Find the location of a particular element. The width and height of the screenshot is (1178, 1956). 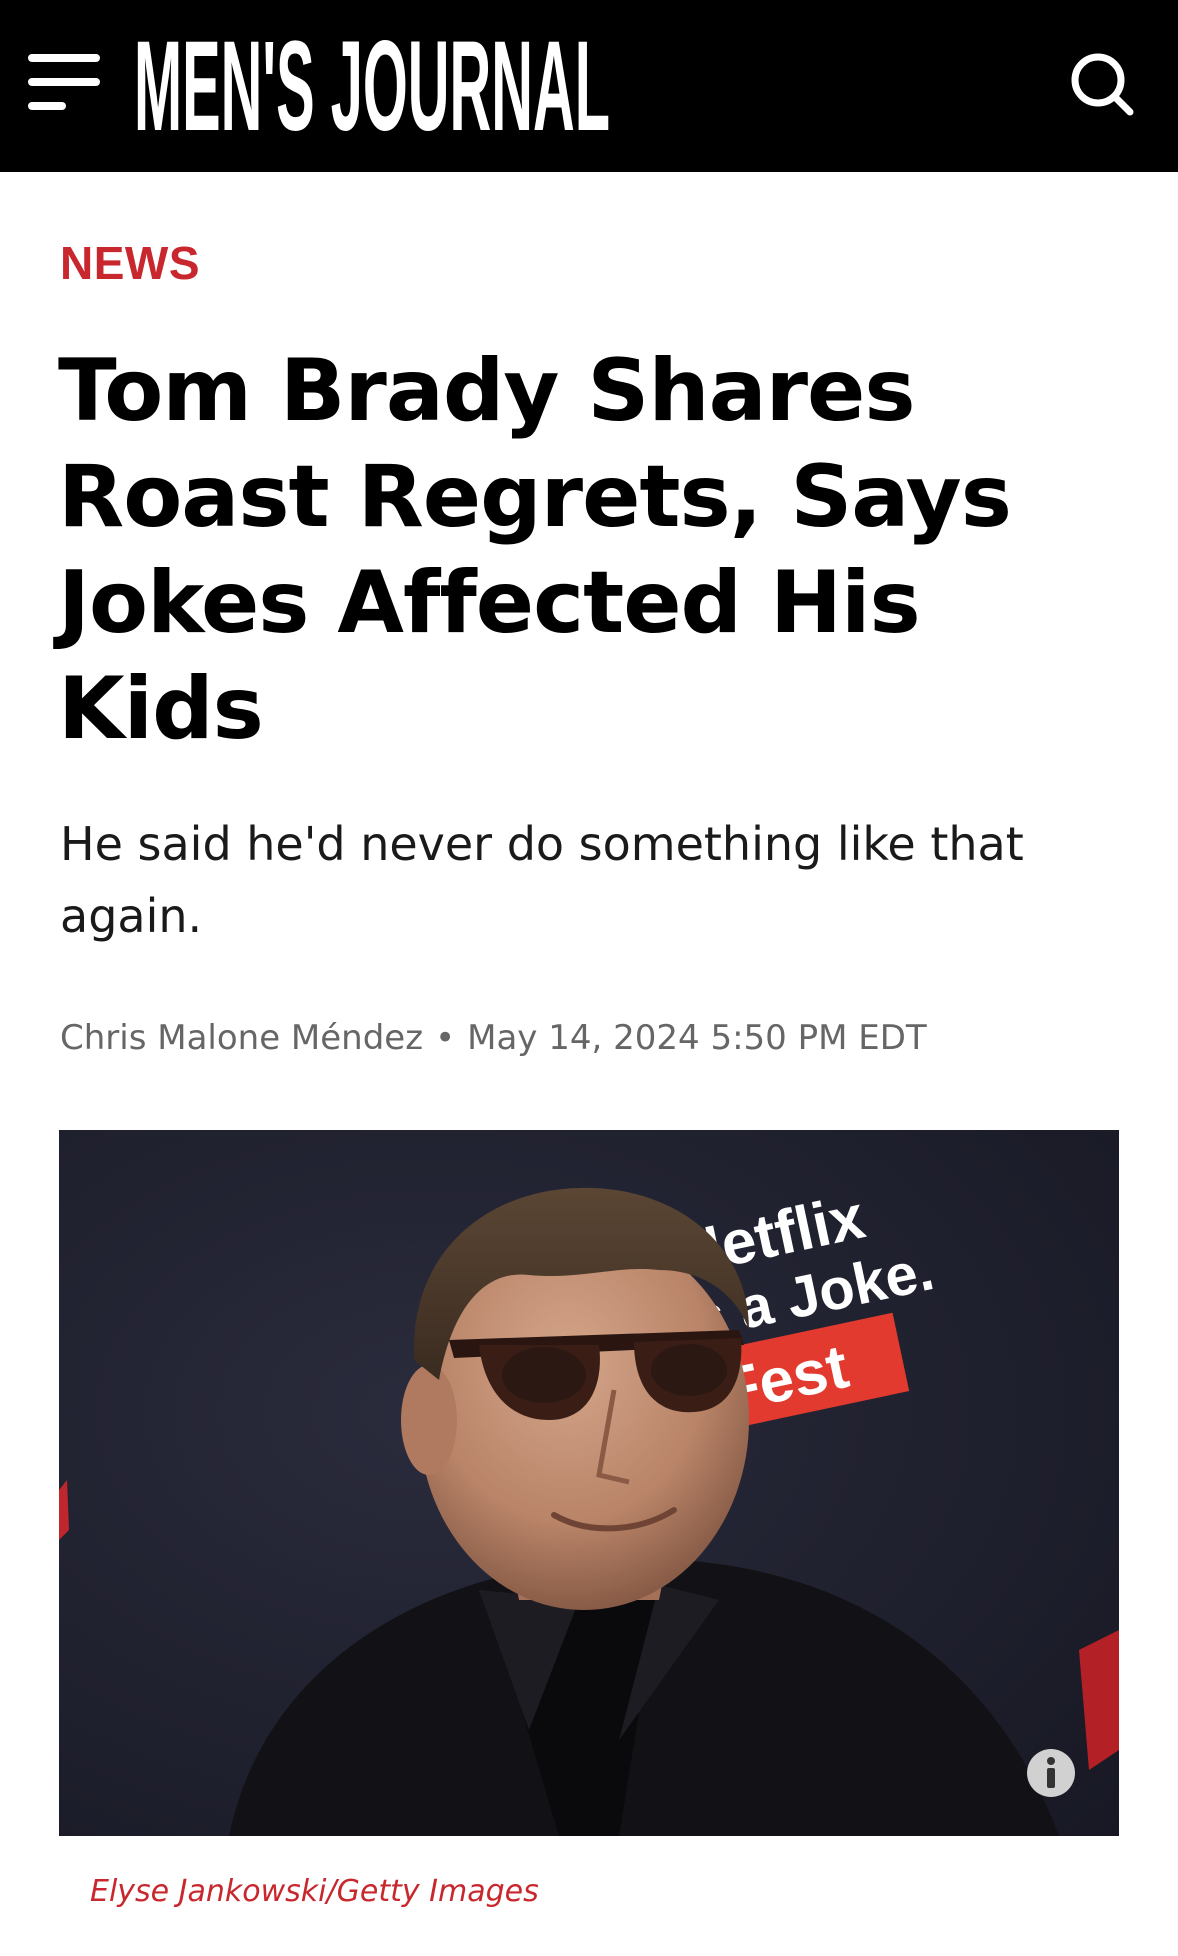

search-icon is located at coordinates (1102, 84).